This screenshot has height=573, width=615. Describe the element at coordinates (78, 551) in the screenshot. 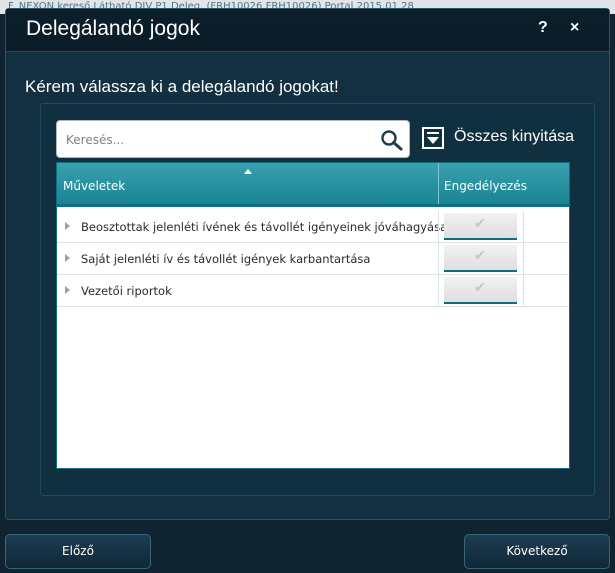

I see `previous-button: Előző` at that location.